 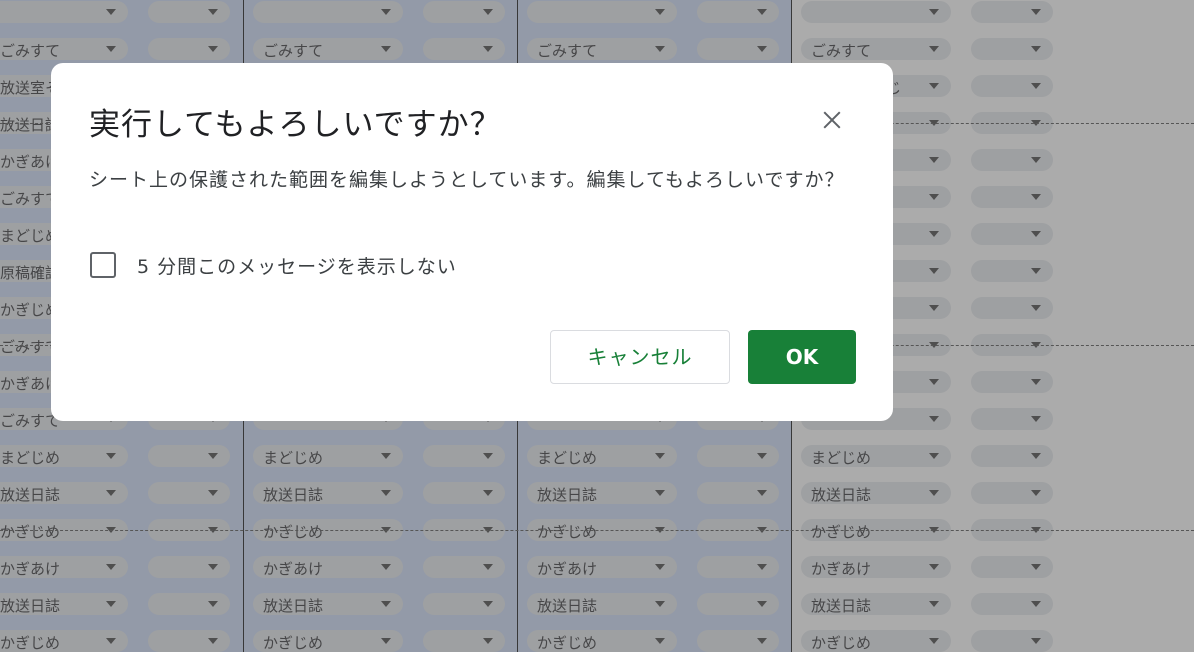 What do you see at coordinates (103, 265) in the screenshot?
I see `dont-show-again-checkbox` at bounding box center [103, 265].